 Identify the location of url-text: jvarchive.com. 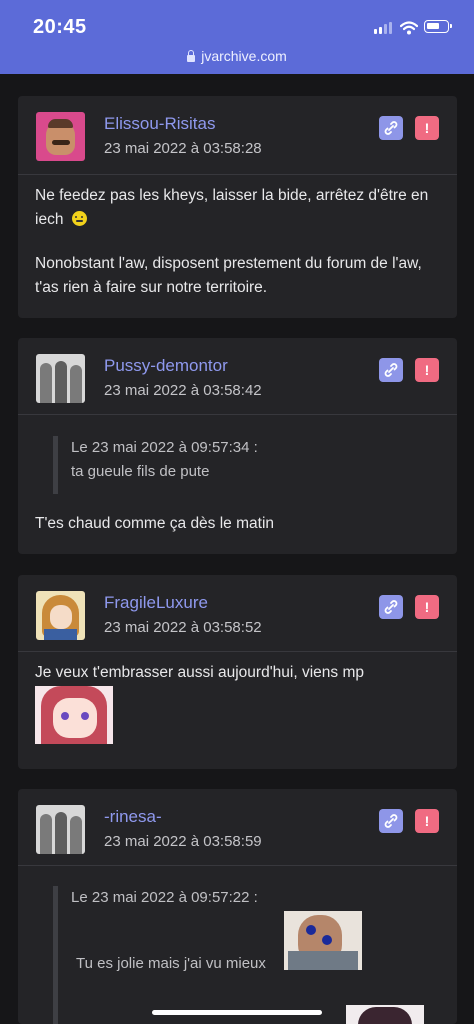
(244, 56).